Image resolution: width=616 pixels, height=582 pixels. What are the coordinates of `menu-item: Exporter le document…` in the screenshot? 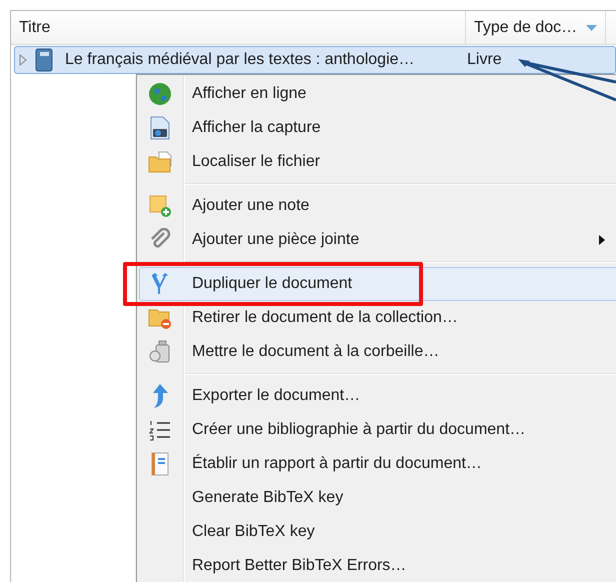 It's located at (377, 396).